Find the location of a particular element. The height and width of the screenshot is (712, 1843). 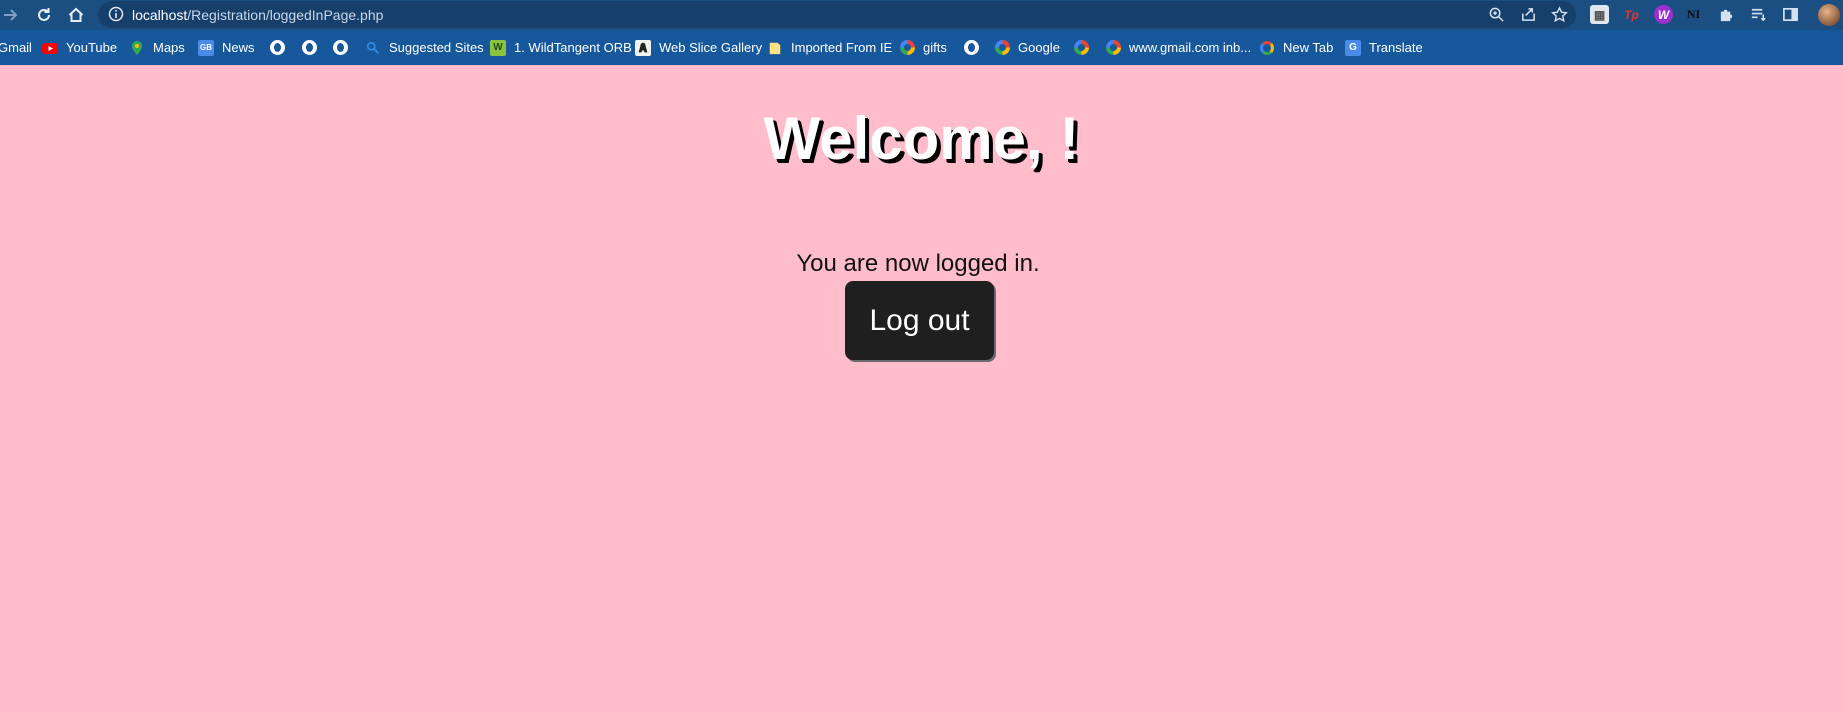

forward-icon is located at coordinates (11, 15).